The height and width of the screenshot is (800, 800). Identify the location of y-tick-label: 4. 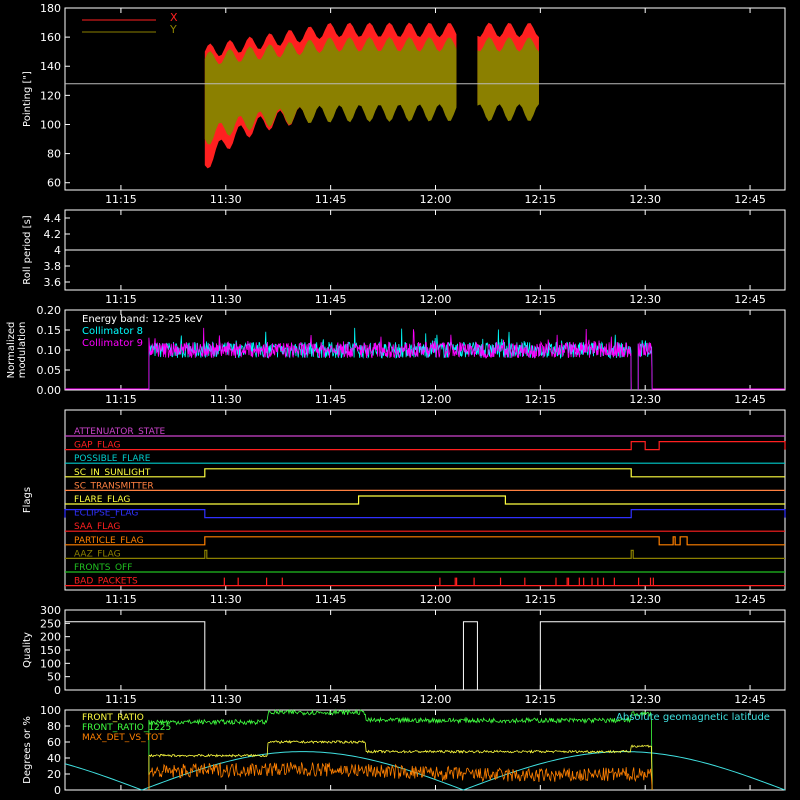
(57, 250).